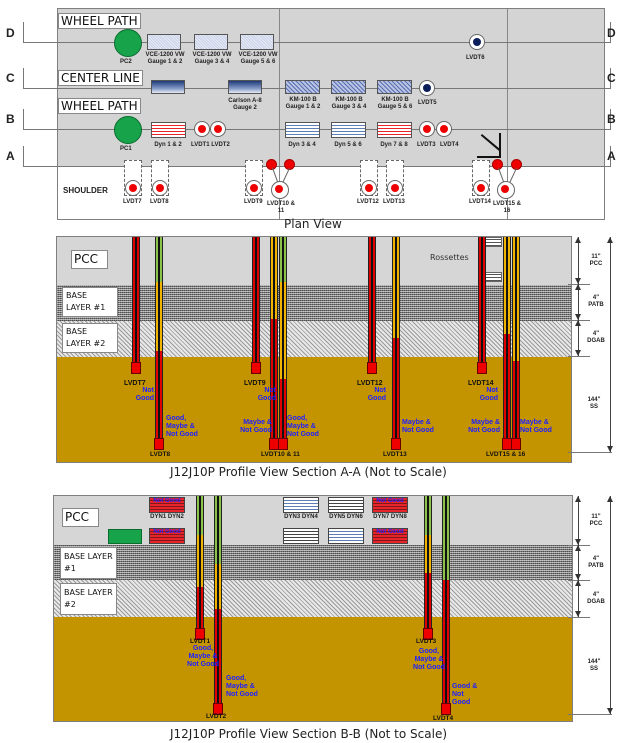 The height and width of the screenshot is (743, 624). I want to click on lvdt16-status: Maybe & Not Good, so click(536, 426).